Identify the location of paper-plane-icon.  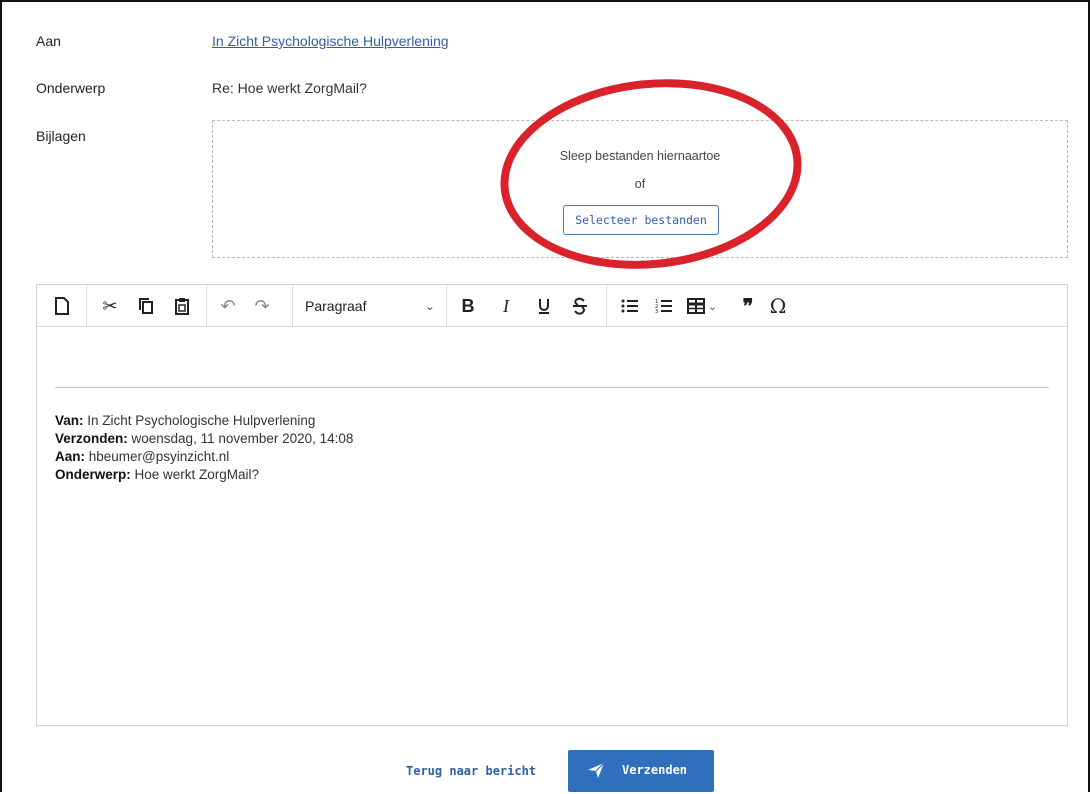
(596, 770).